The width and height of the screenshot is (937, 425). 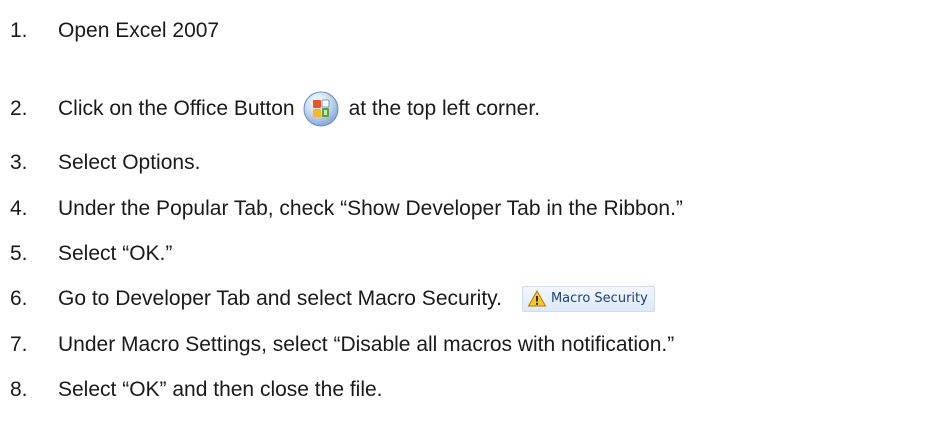 I want to click on step-text: Select “OK” and then close the file., so click(x=220, y=389).